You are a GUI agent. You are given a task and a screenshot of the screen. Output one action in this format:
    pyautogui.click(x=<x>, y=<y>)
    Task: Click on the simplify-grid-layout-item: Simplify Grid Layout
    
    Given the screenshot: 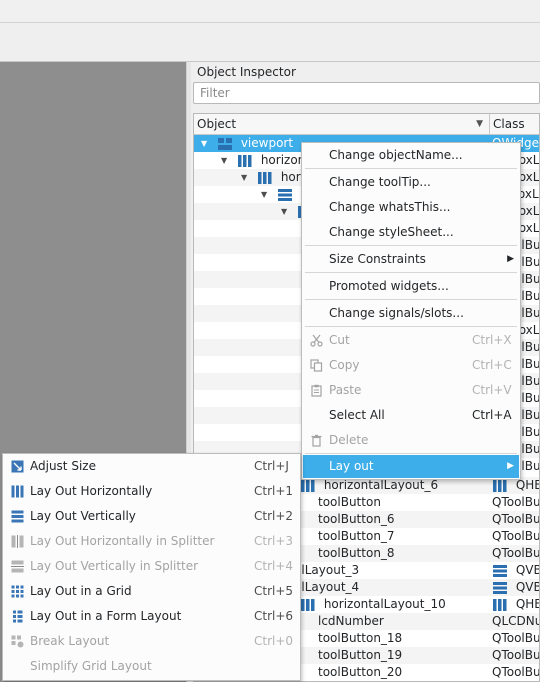 What is the action you would take?
    pyautogui.click(x=151, y=666)
    